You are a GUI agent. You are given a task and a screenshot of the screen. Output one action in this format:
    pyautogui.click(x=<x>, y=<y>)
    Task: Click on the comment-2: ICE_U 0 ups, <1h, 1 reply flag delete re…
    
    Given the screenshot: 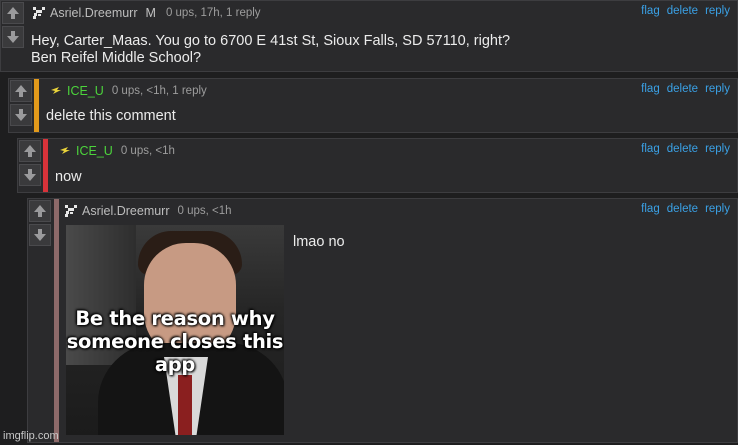 What is the action you would take?
    pyautogui.click(x=373, y=105)
    